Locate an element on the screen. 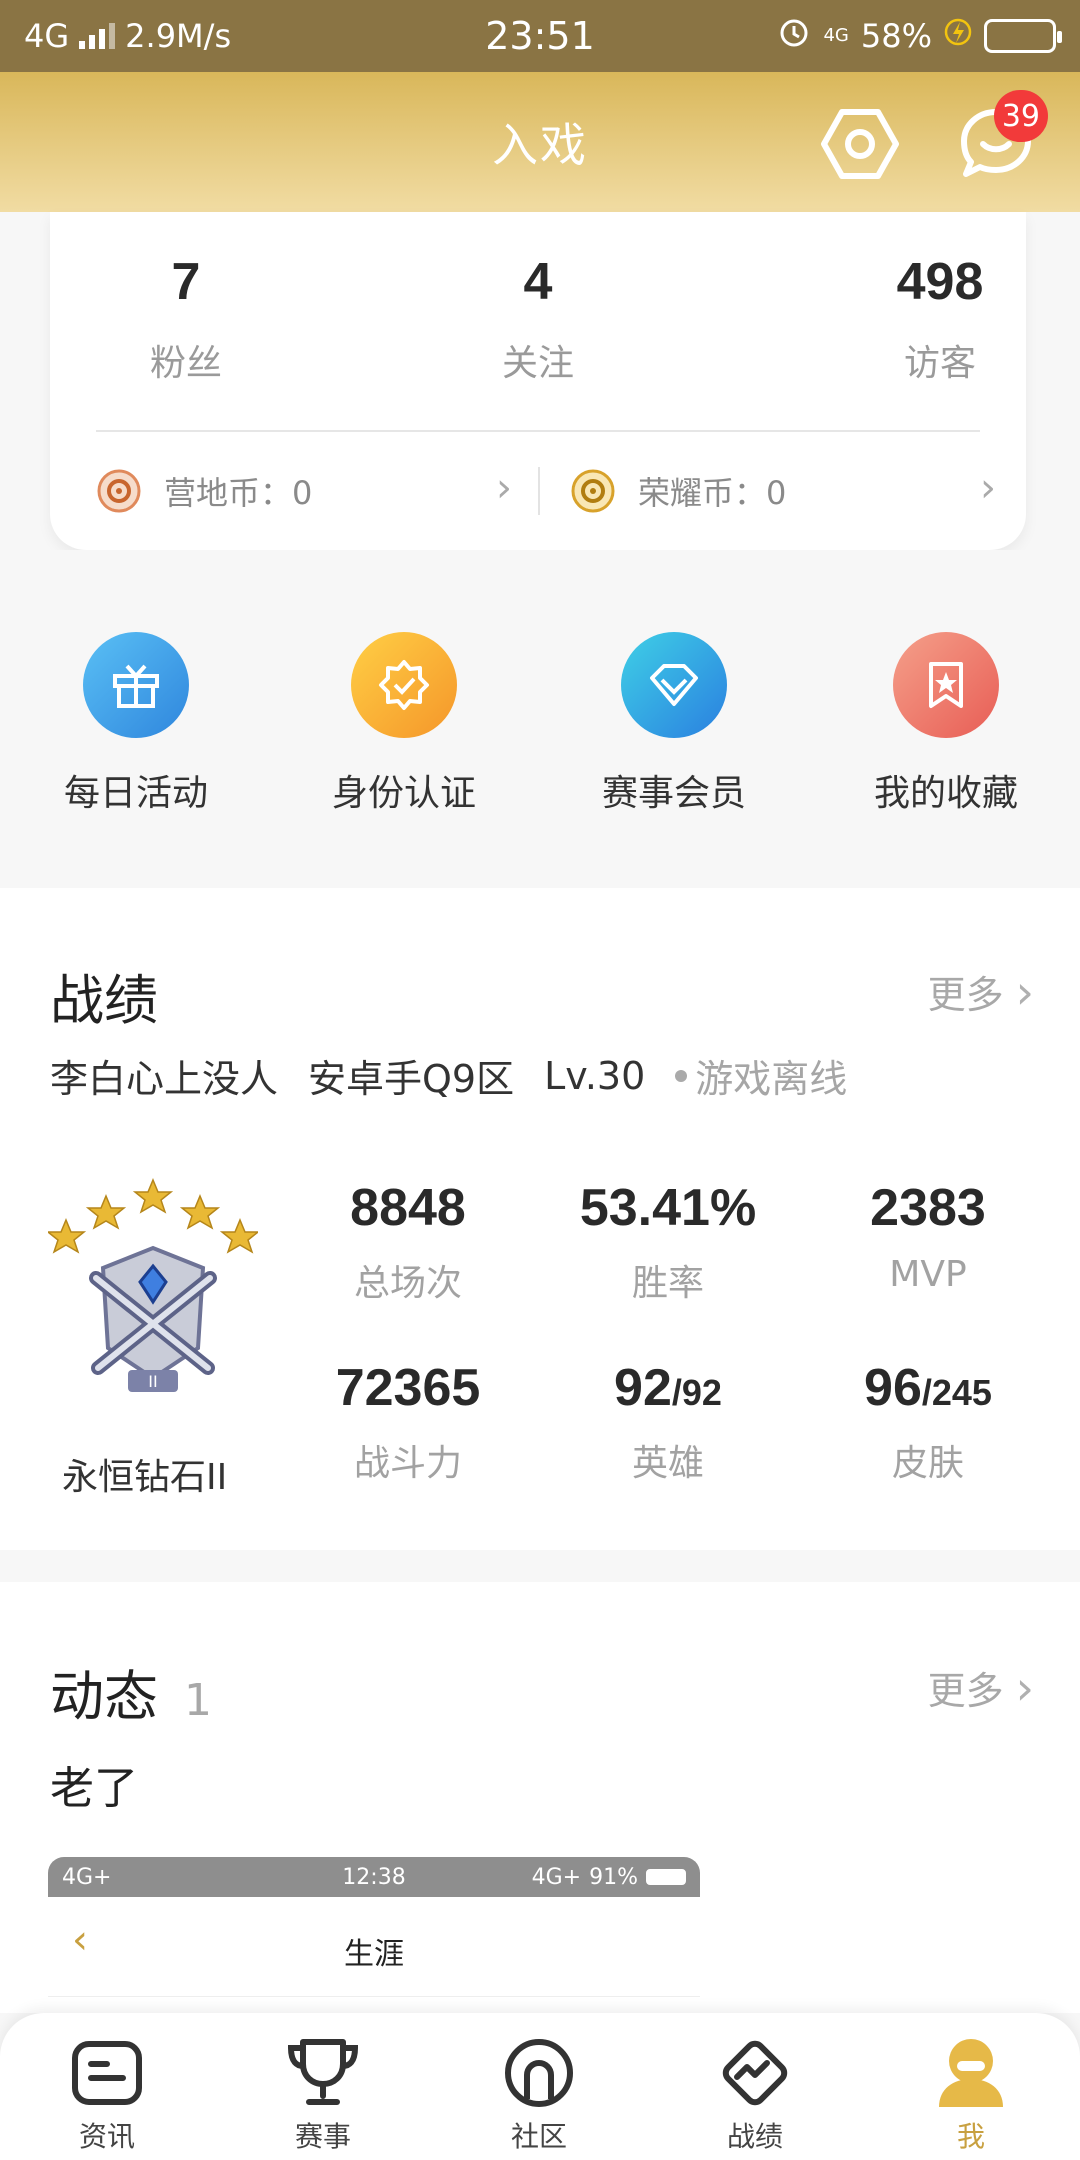  quick-action-label: 我的收藏 is located at coordinates (945, 793).